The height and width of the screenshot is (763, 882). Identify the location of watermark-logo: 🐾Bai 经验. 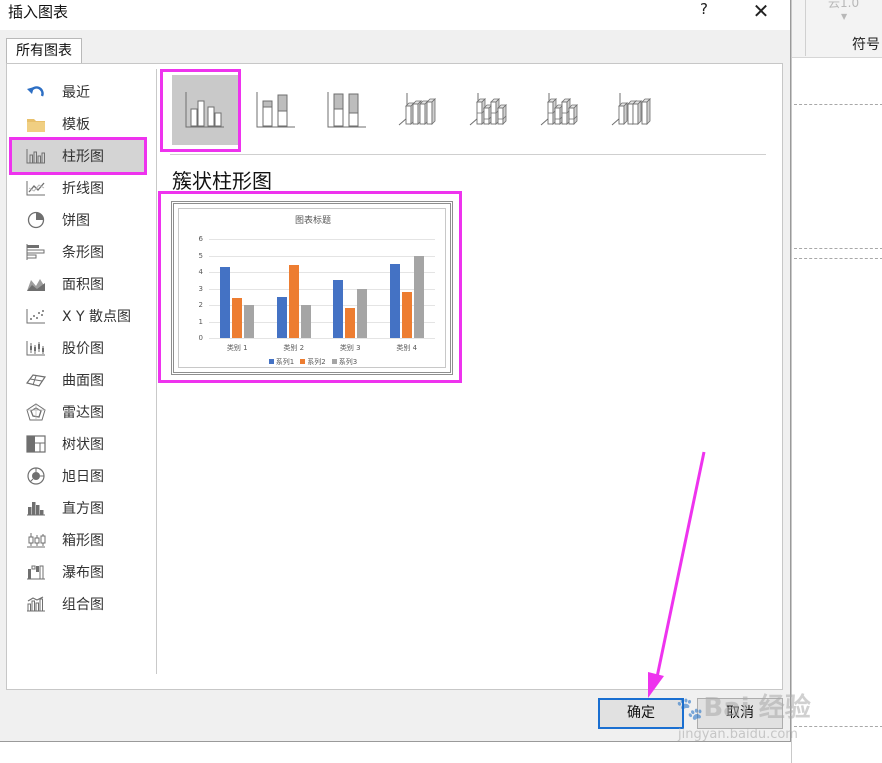
(743, 705).